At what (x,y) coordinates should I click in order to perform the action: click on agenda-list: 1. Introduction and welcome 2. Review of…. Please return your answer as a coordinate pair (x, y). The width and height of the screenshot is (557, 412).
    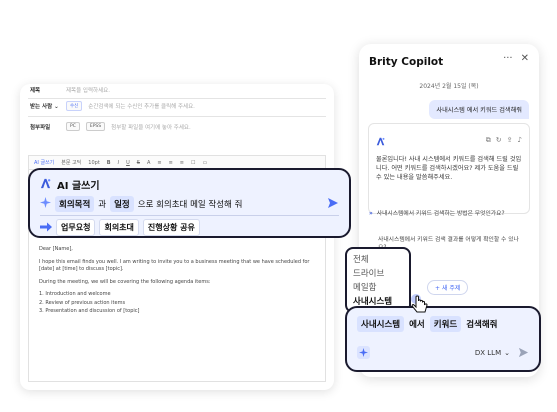
    Looking at the image, I should click on (177, 303).